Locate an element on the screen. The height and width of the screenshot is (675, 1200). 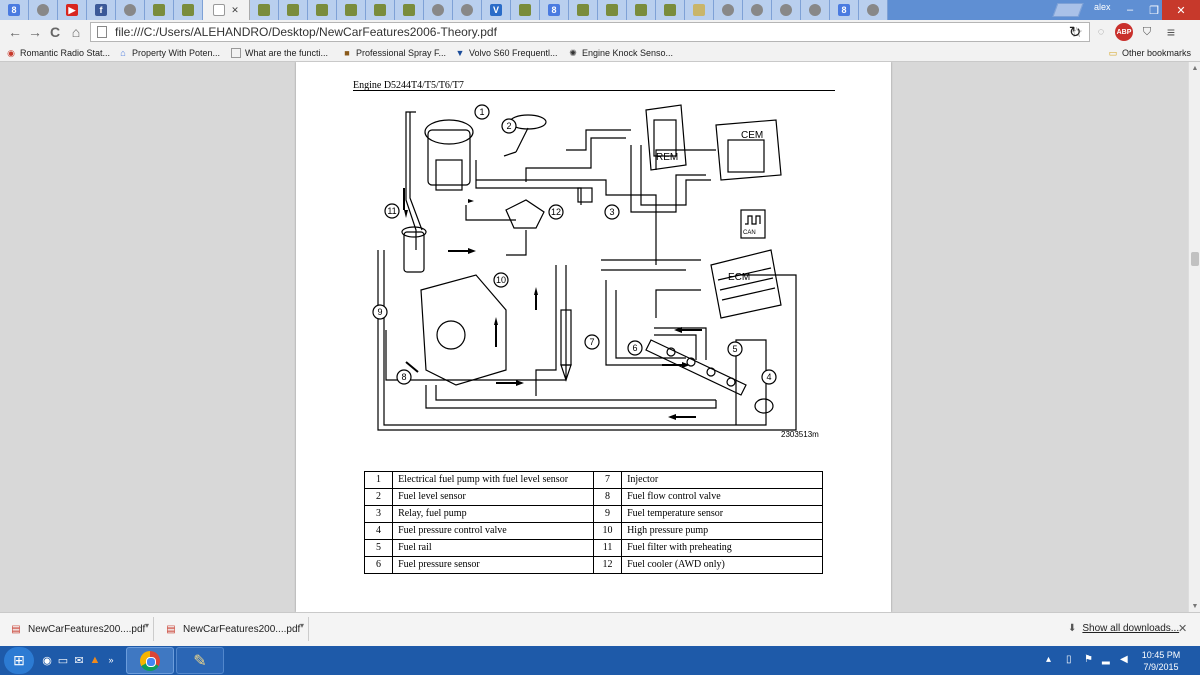
gear-icon: ✺ is located at coordinates (573, 52).